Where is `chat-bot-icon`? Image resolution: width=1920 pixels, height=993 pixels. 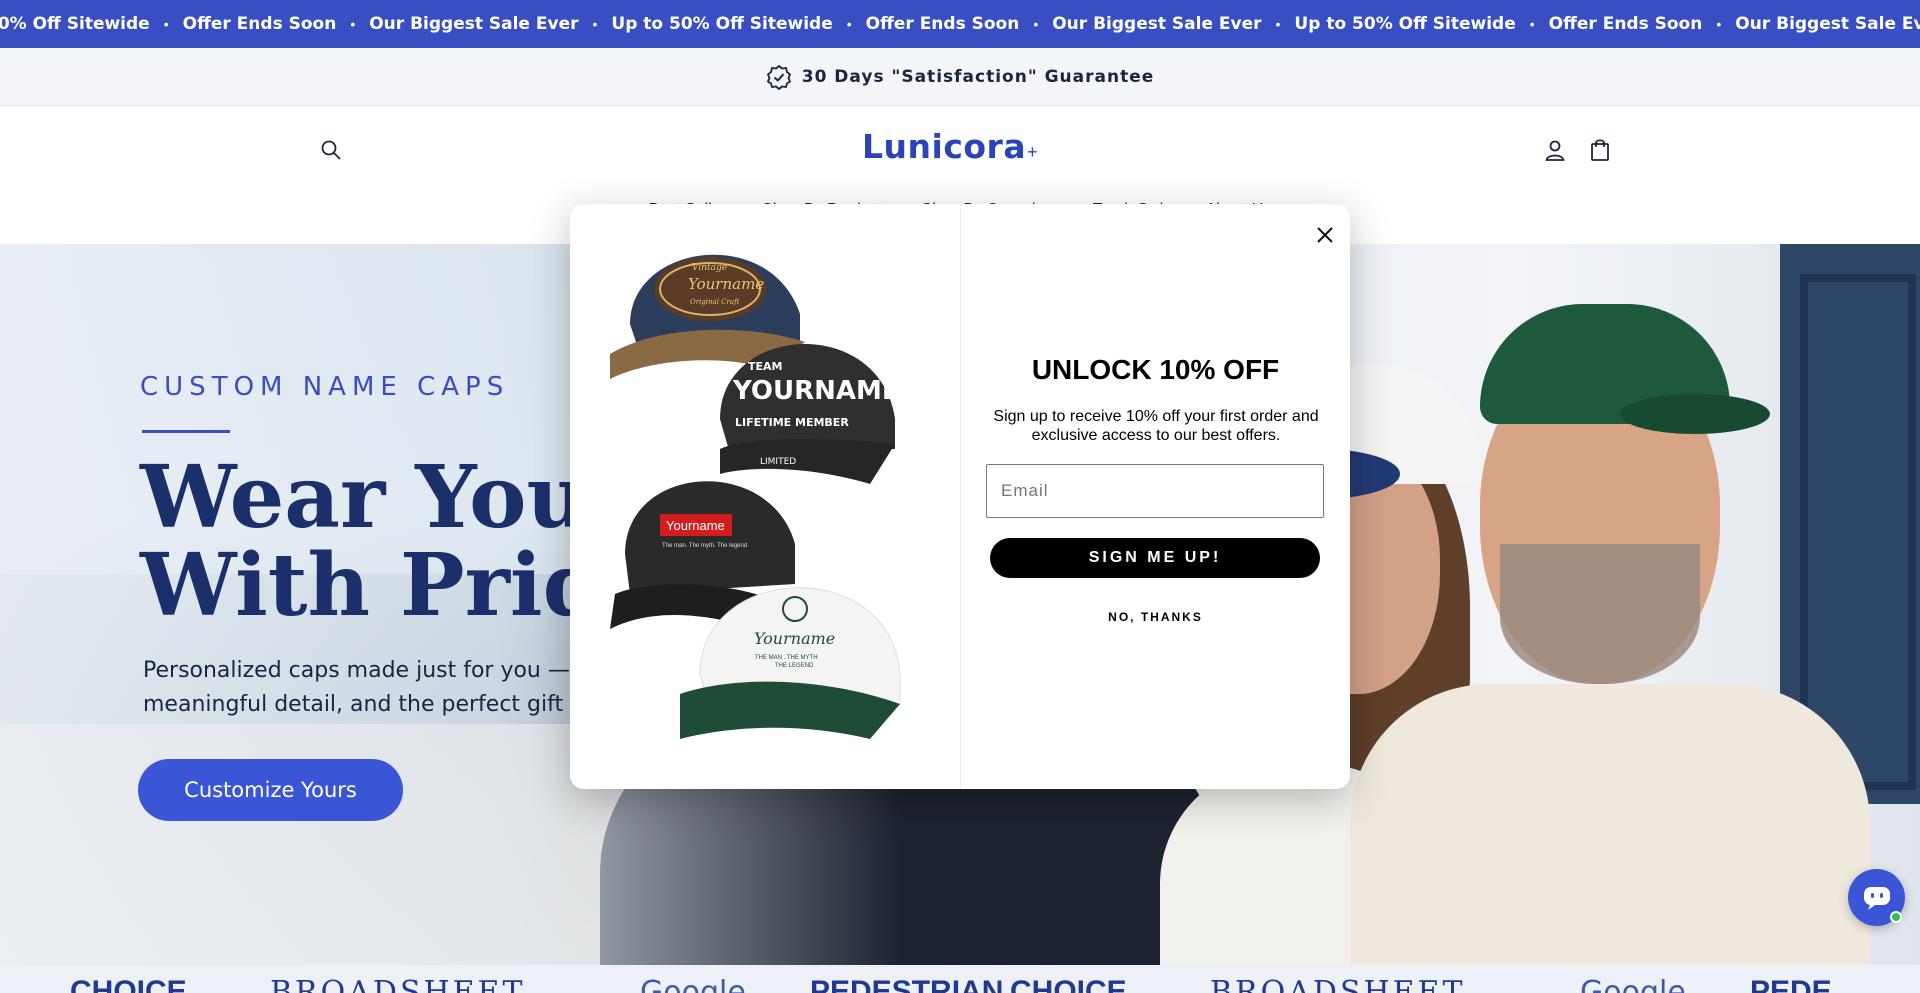
chat-bot-icon is located at coordinates (1876, 898).